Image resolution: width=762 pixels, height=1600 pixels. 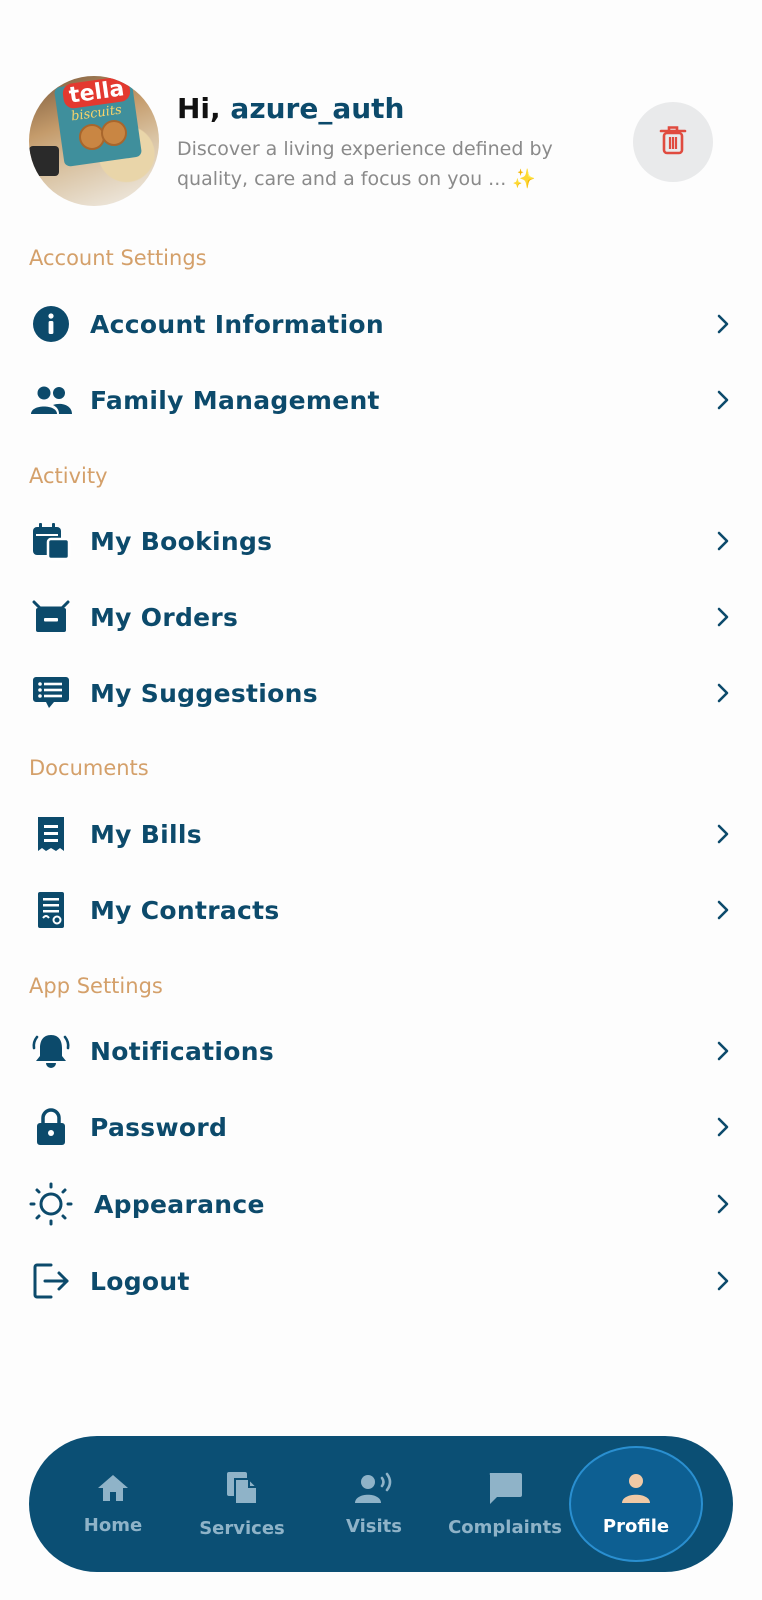 I want to click on bottom-navigation-bar: Home Services Visits Complaints Profile, so click(x=381, y=1504).